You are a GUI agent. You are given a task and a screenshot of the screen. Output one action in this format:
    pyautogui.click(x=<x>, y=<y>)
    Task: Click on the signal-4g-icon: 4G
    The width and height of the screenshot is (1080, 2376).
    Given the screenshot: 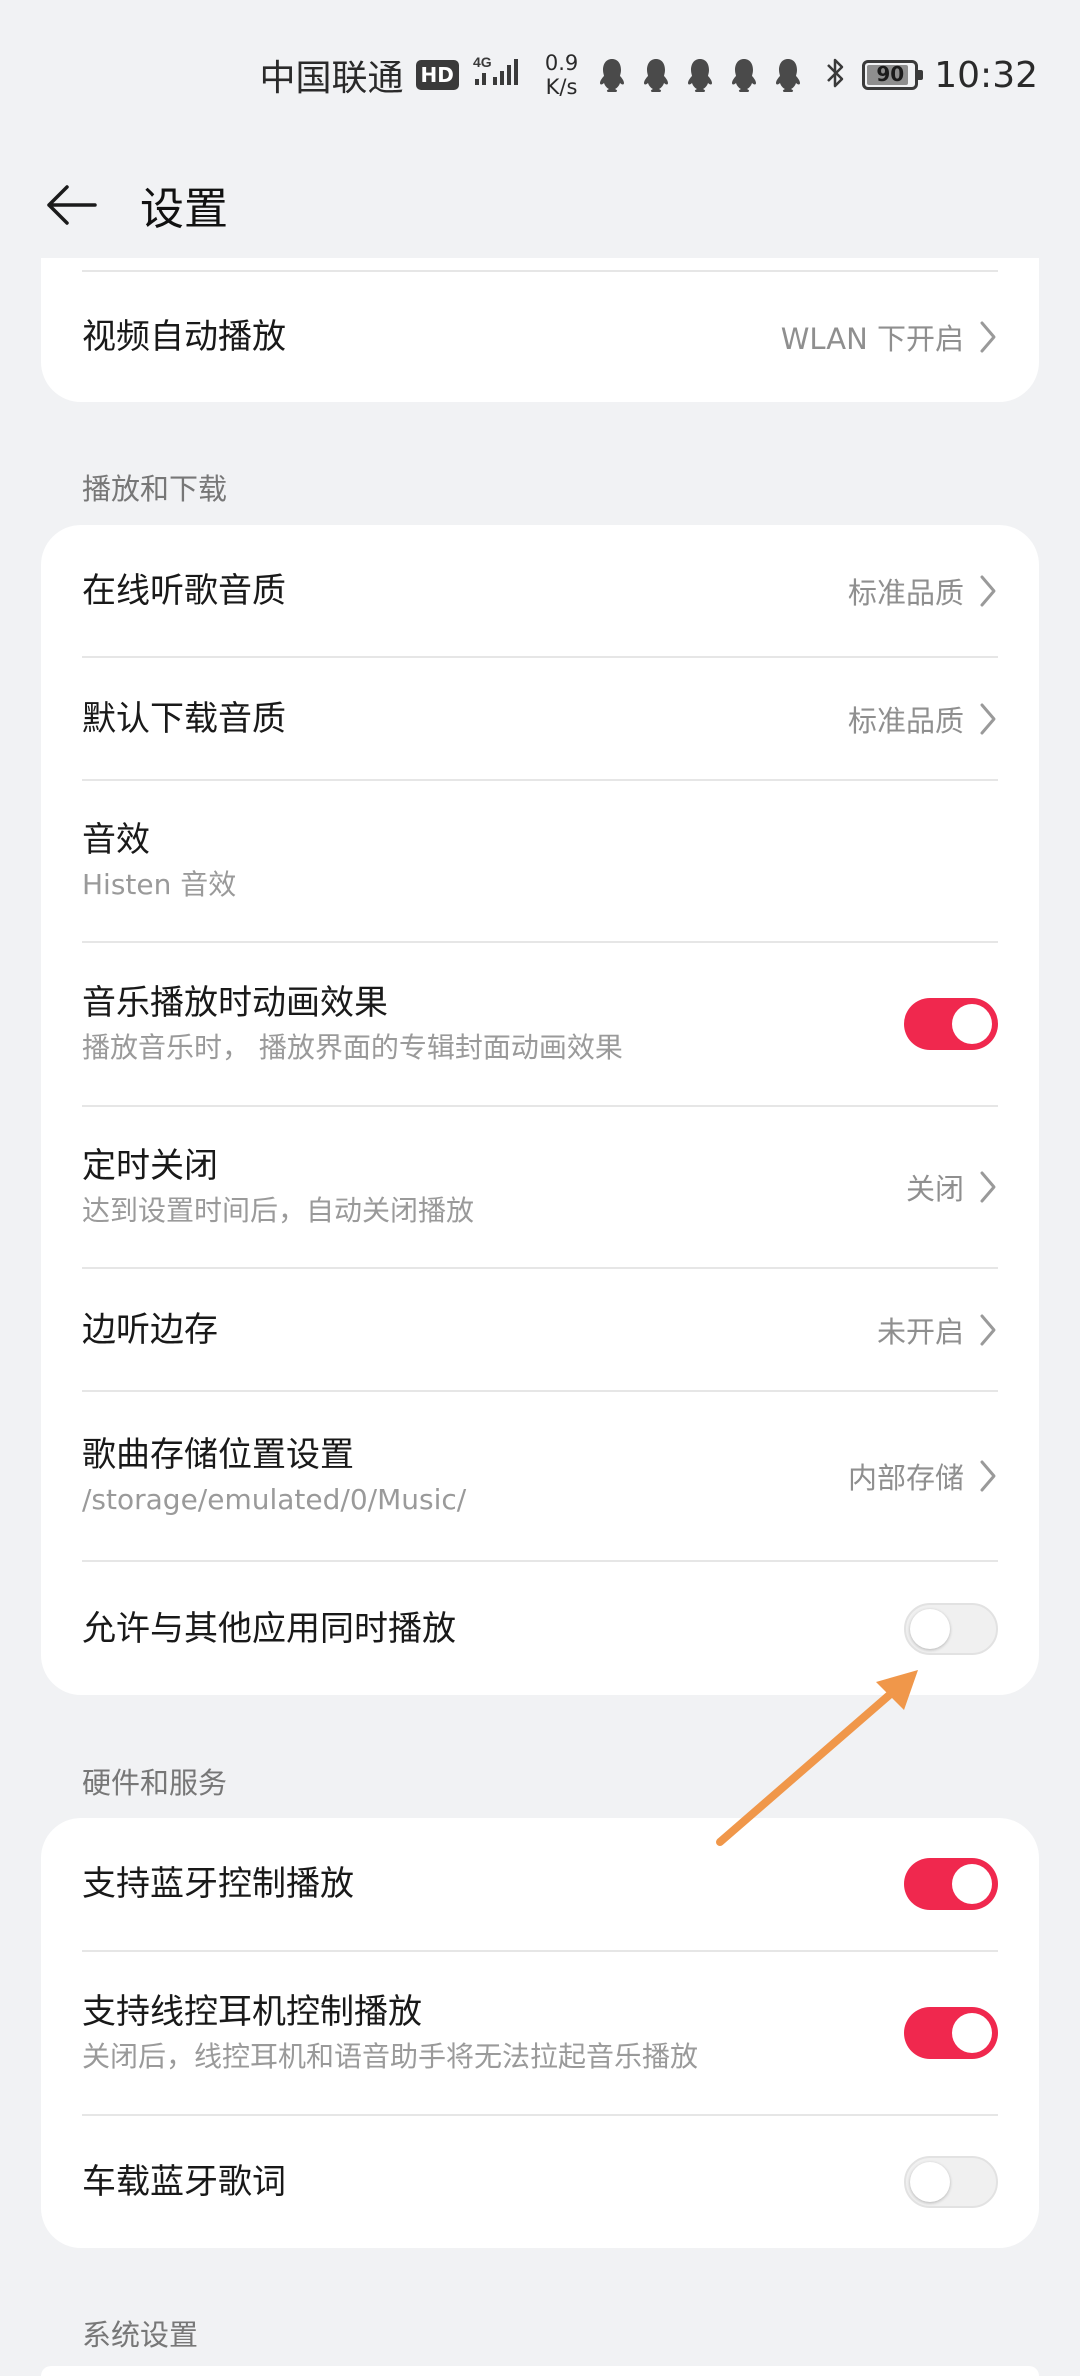 What is the action you would take?
    pyautogui.click(x=501, y=75)
    